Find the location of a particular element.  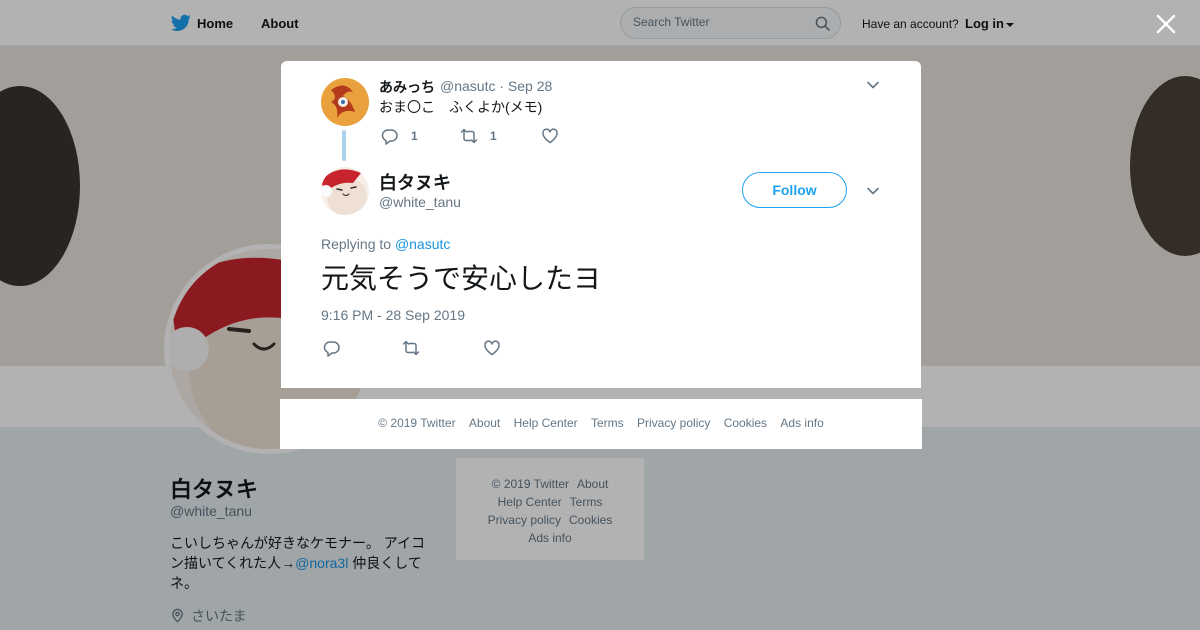

author-avatar is located at coordinates (345, 191).